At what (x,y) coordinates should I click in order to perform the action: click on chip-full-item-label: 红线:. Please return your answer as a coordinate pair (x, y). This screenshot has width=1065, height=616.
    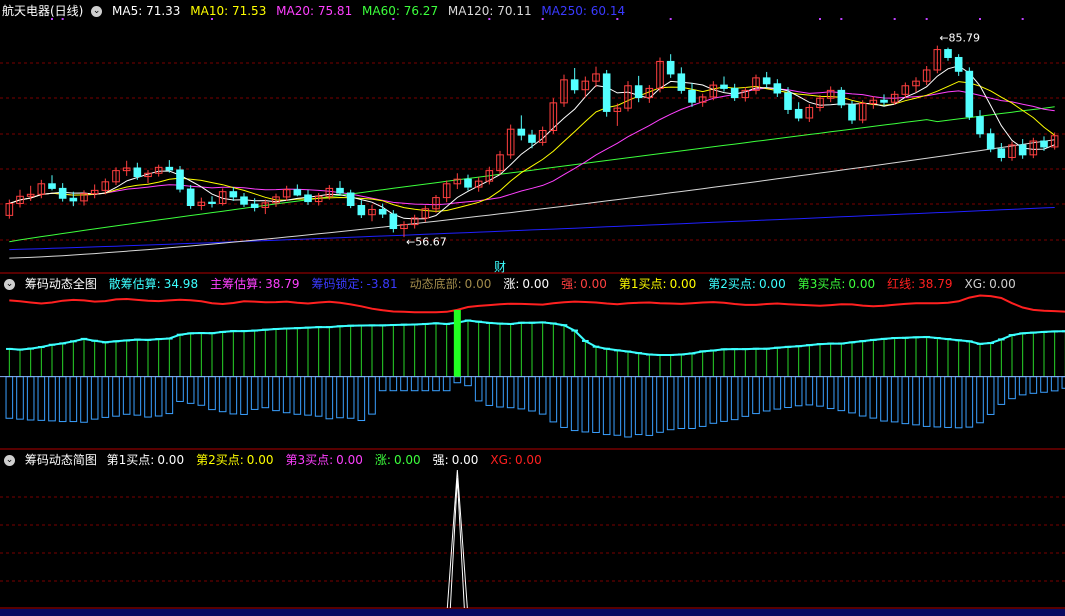
    Looking at the image, I should click on (901, 284).